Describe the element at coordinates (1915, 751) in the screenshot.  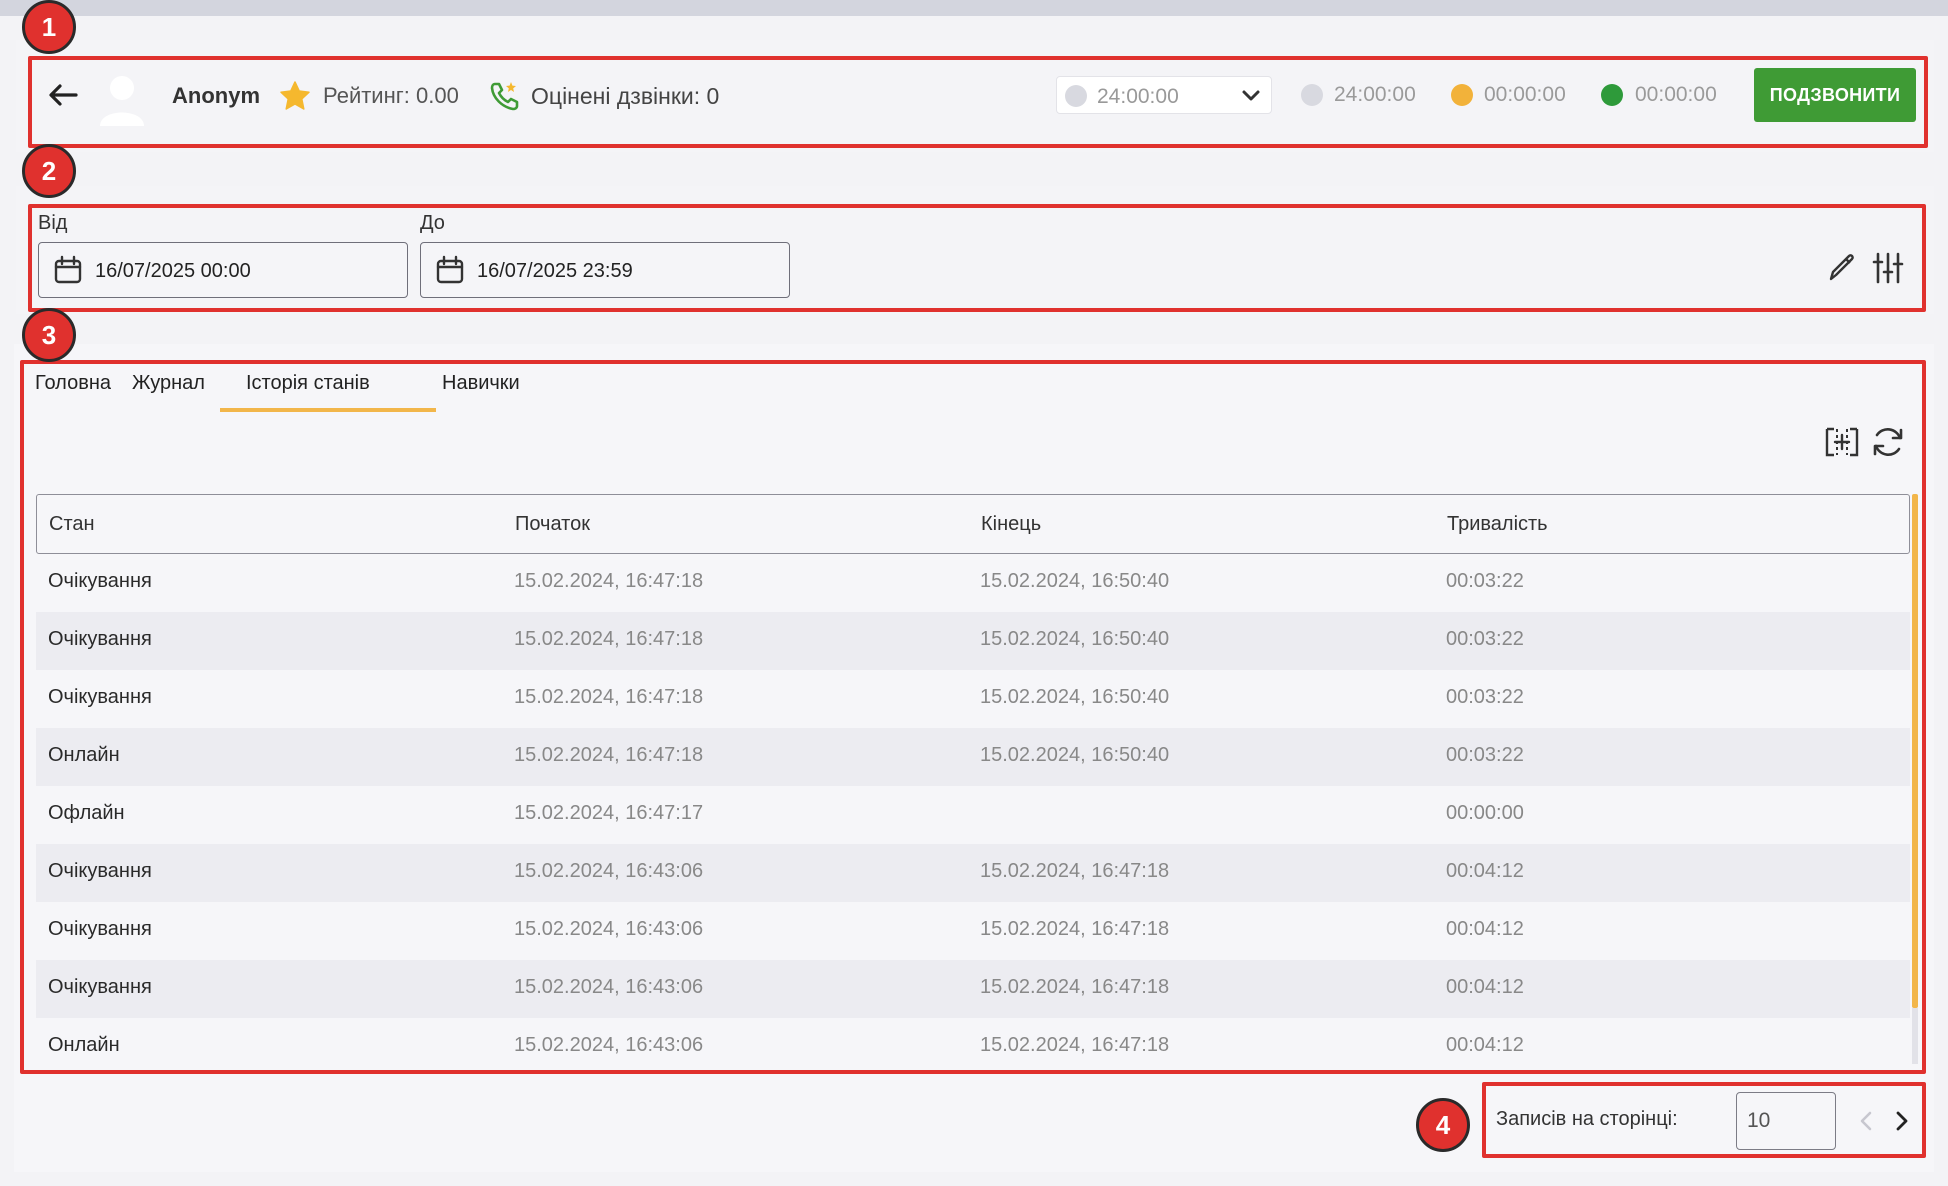
I see `table-scrollbar-thumb` at that location.